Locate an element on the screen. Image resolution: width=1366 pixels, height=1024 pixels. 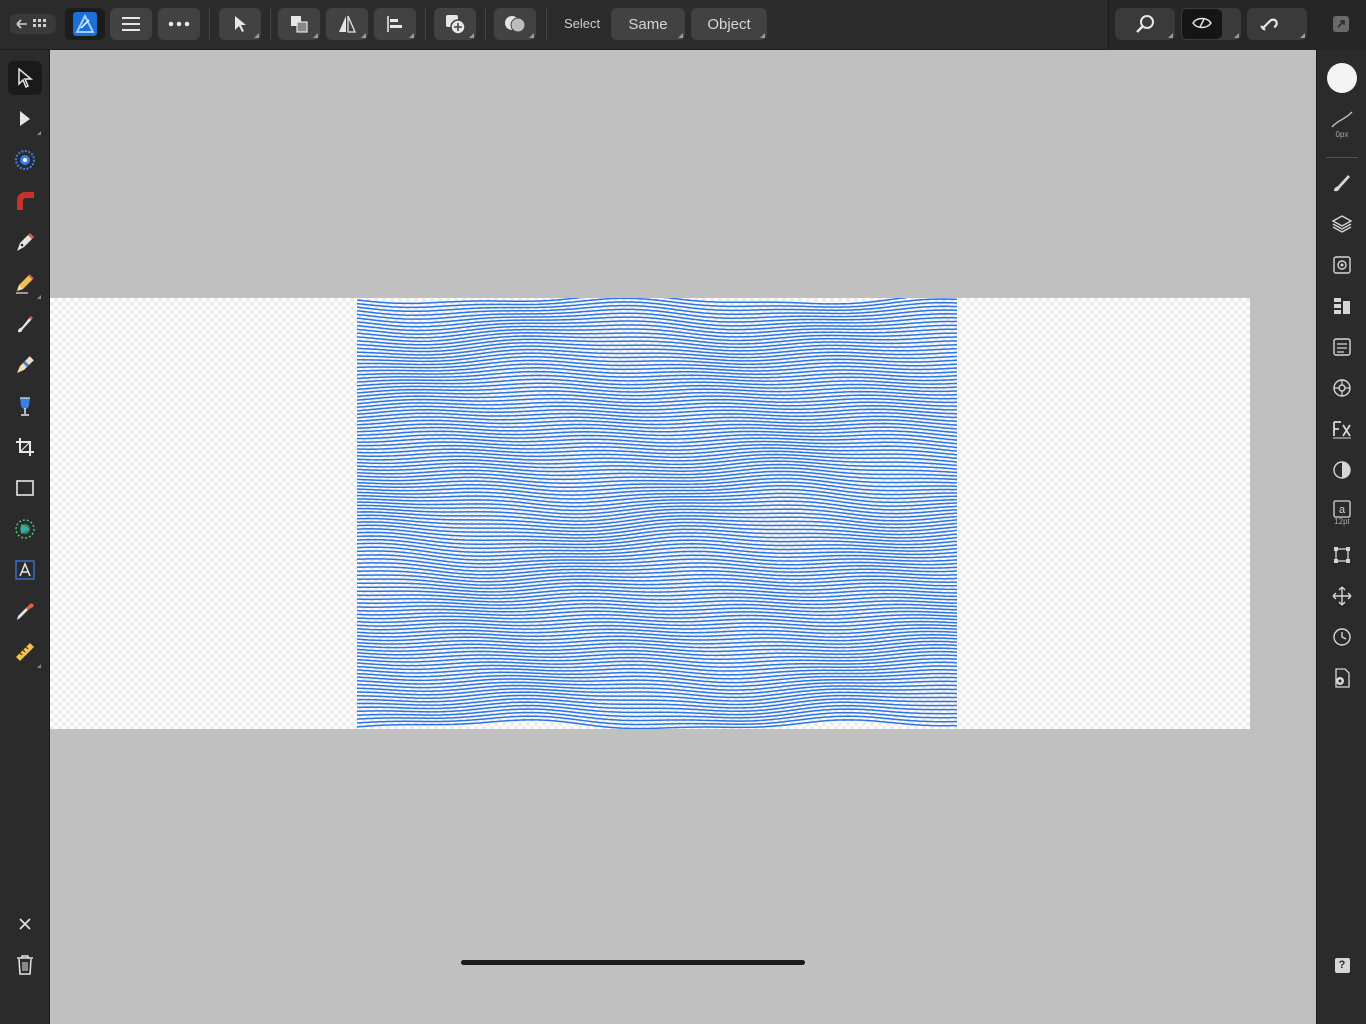
arrange-icon is located at coordinates (299, 24).